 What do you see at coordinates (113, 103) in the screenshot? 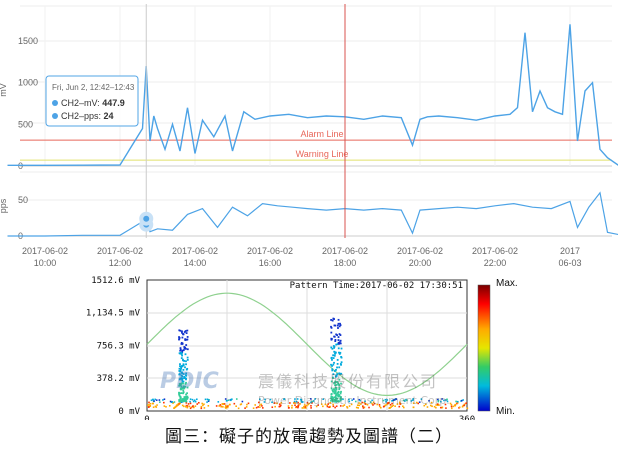
I see `tooltip-mv-value: 447.9` at bounding box center [113, 103].